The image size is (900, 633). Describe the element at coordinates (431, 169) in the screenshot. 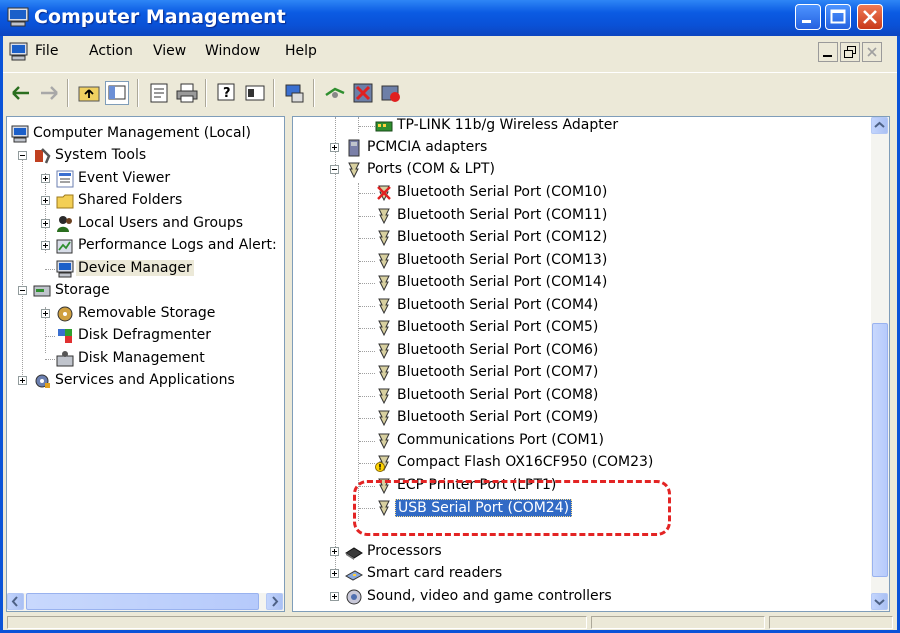

I see `device-label: Ports (COM & LPT)` at that location.